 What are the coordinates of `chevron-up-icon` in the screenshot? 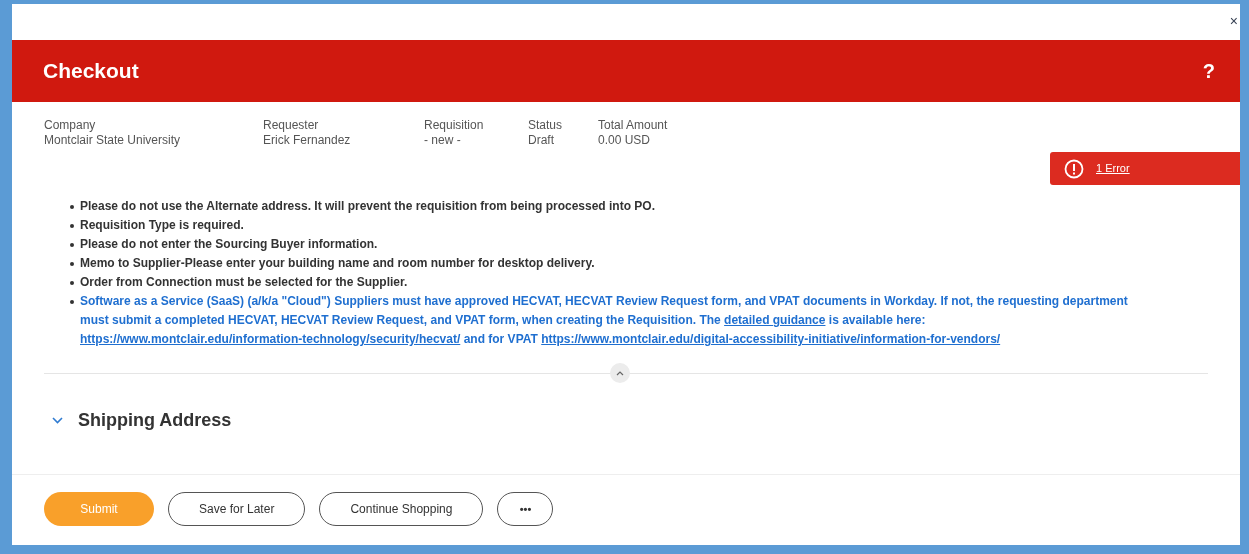 It's located at (620, 373).